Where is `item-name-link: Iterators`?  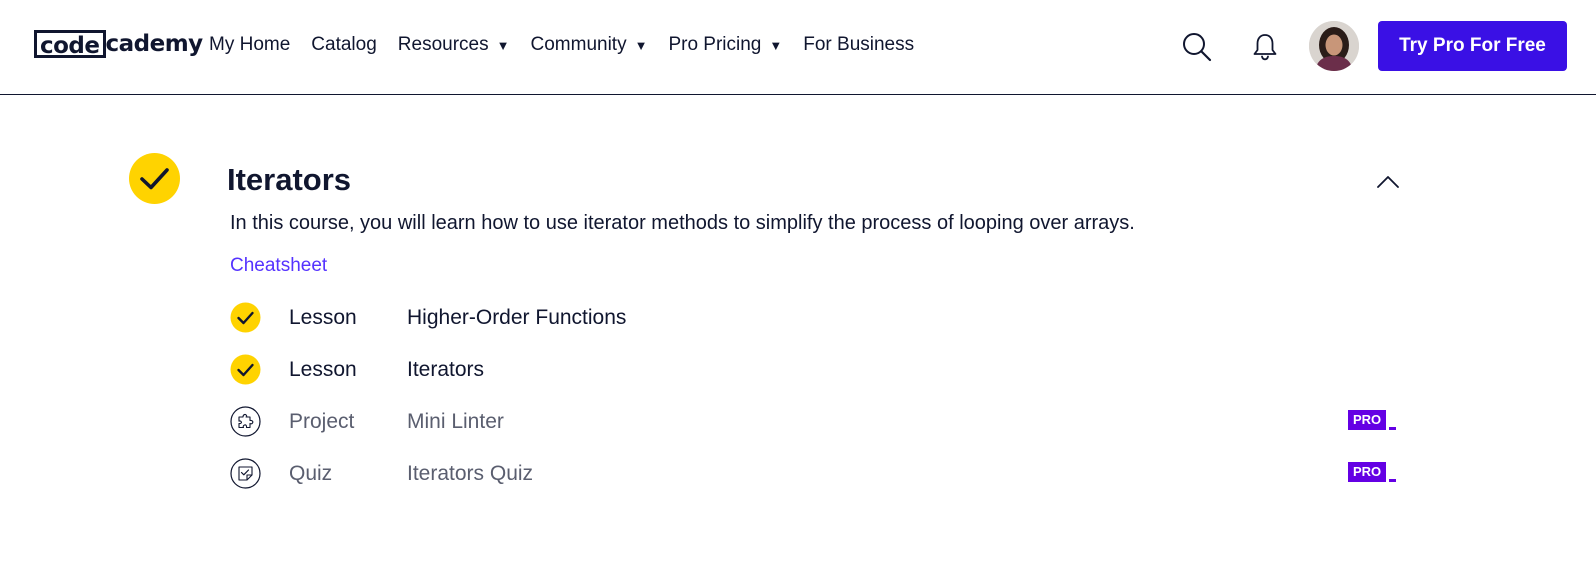
item-name-link: Iterators is located at coordinates (445, 370).